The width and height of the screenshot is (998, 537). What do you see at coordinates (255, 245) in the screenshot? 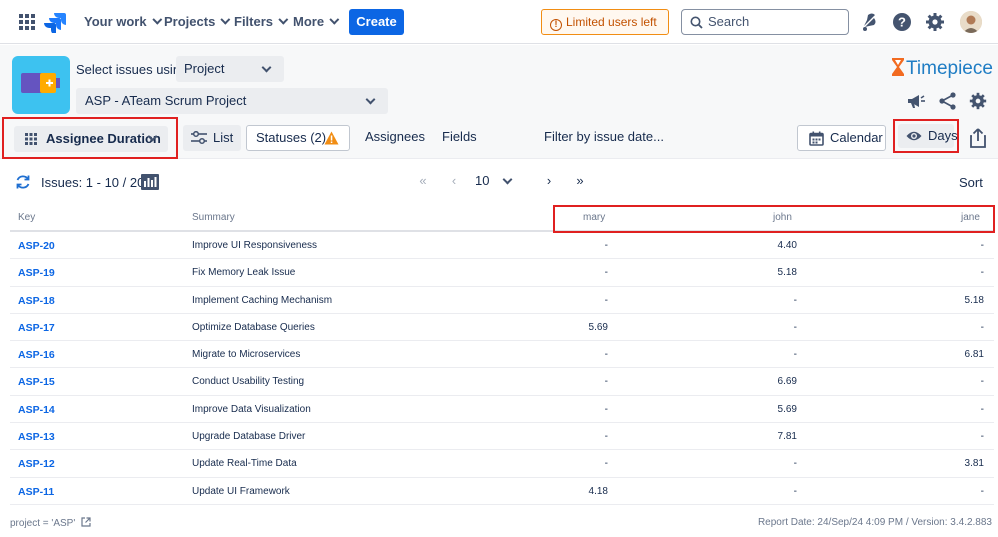
I see `issue-summary: Improve UI Responsiveness` at bounding box center [255, 245].